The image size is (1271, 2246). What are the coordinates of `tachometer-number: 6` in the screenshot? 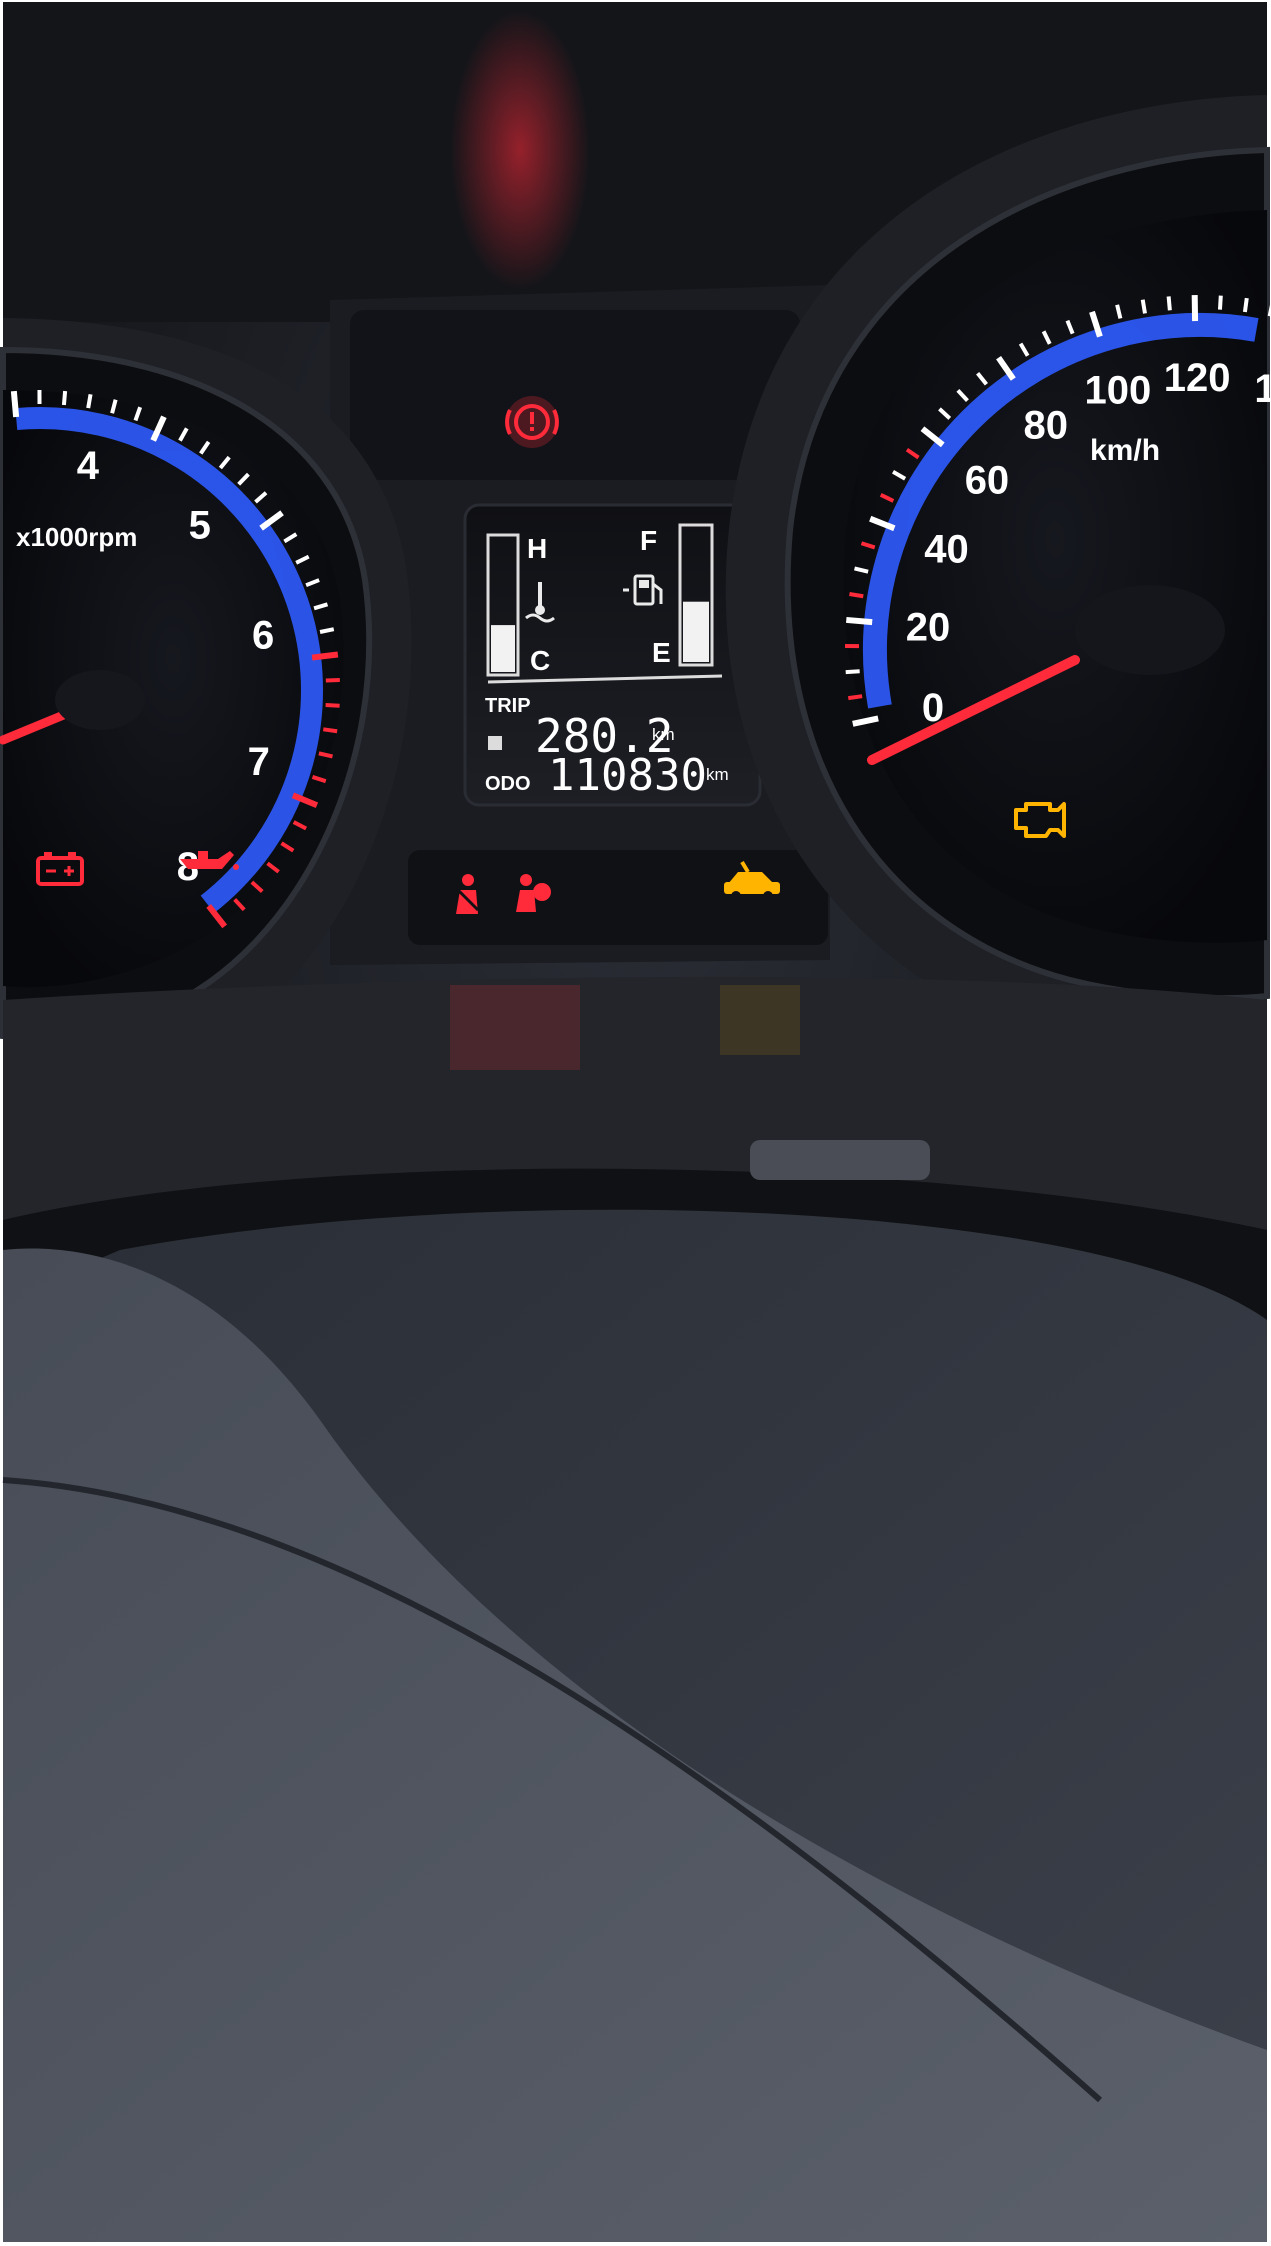 It's located at (263, 635).